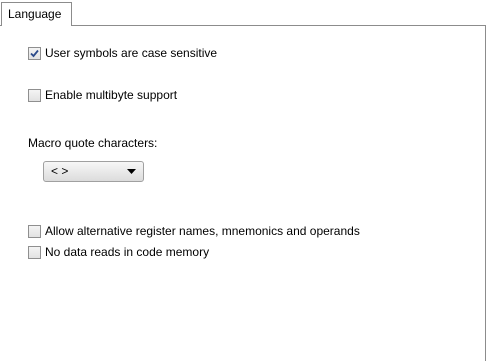 The height and width of the screenshot is (361, 486). I want to click on alt-register-checkbox, so click(34, 231).